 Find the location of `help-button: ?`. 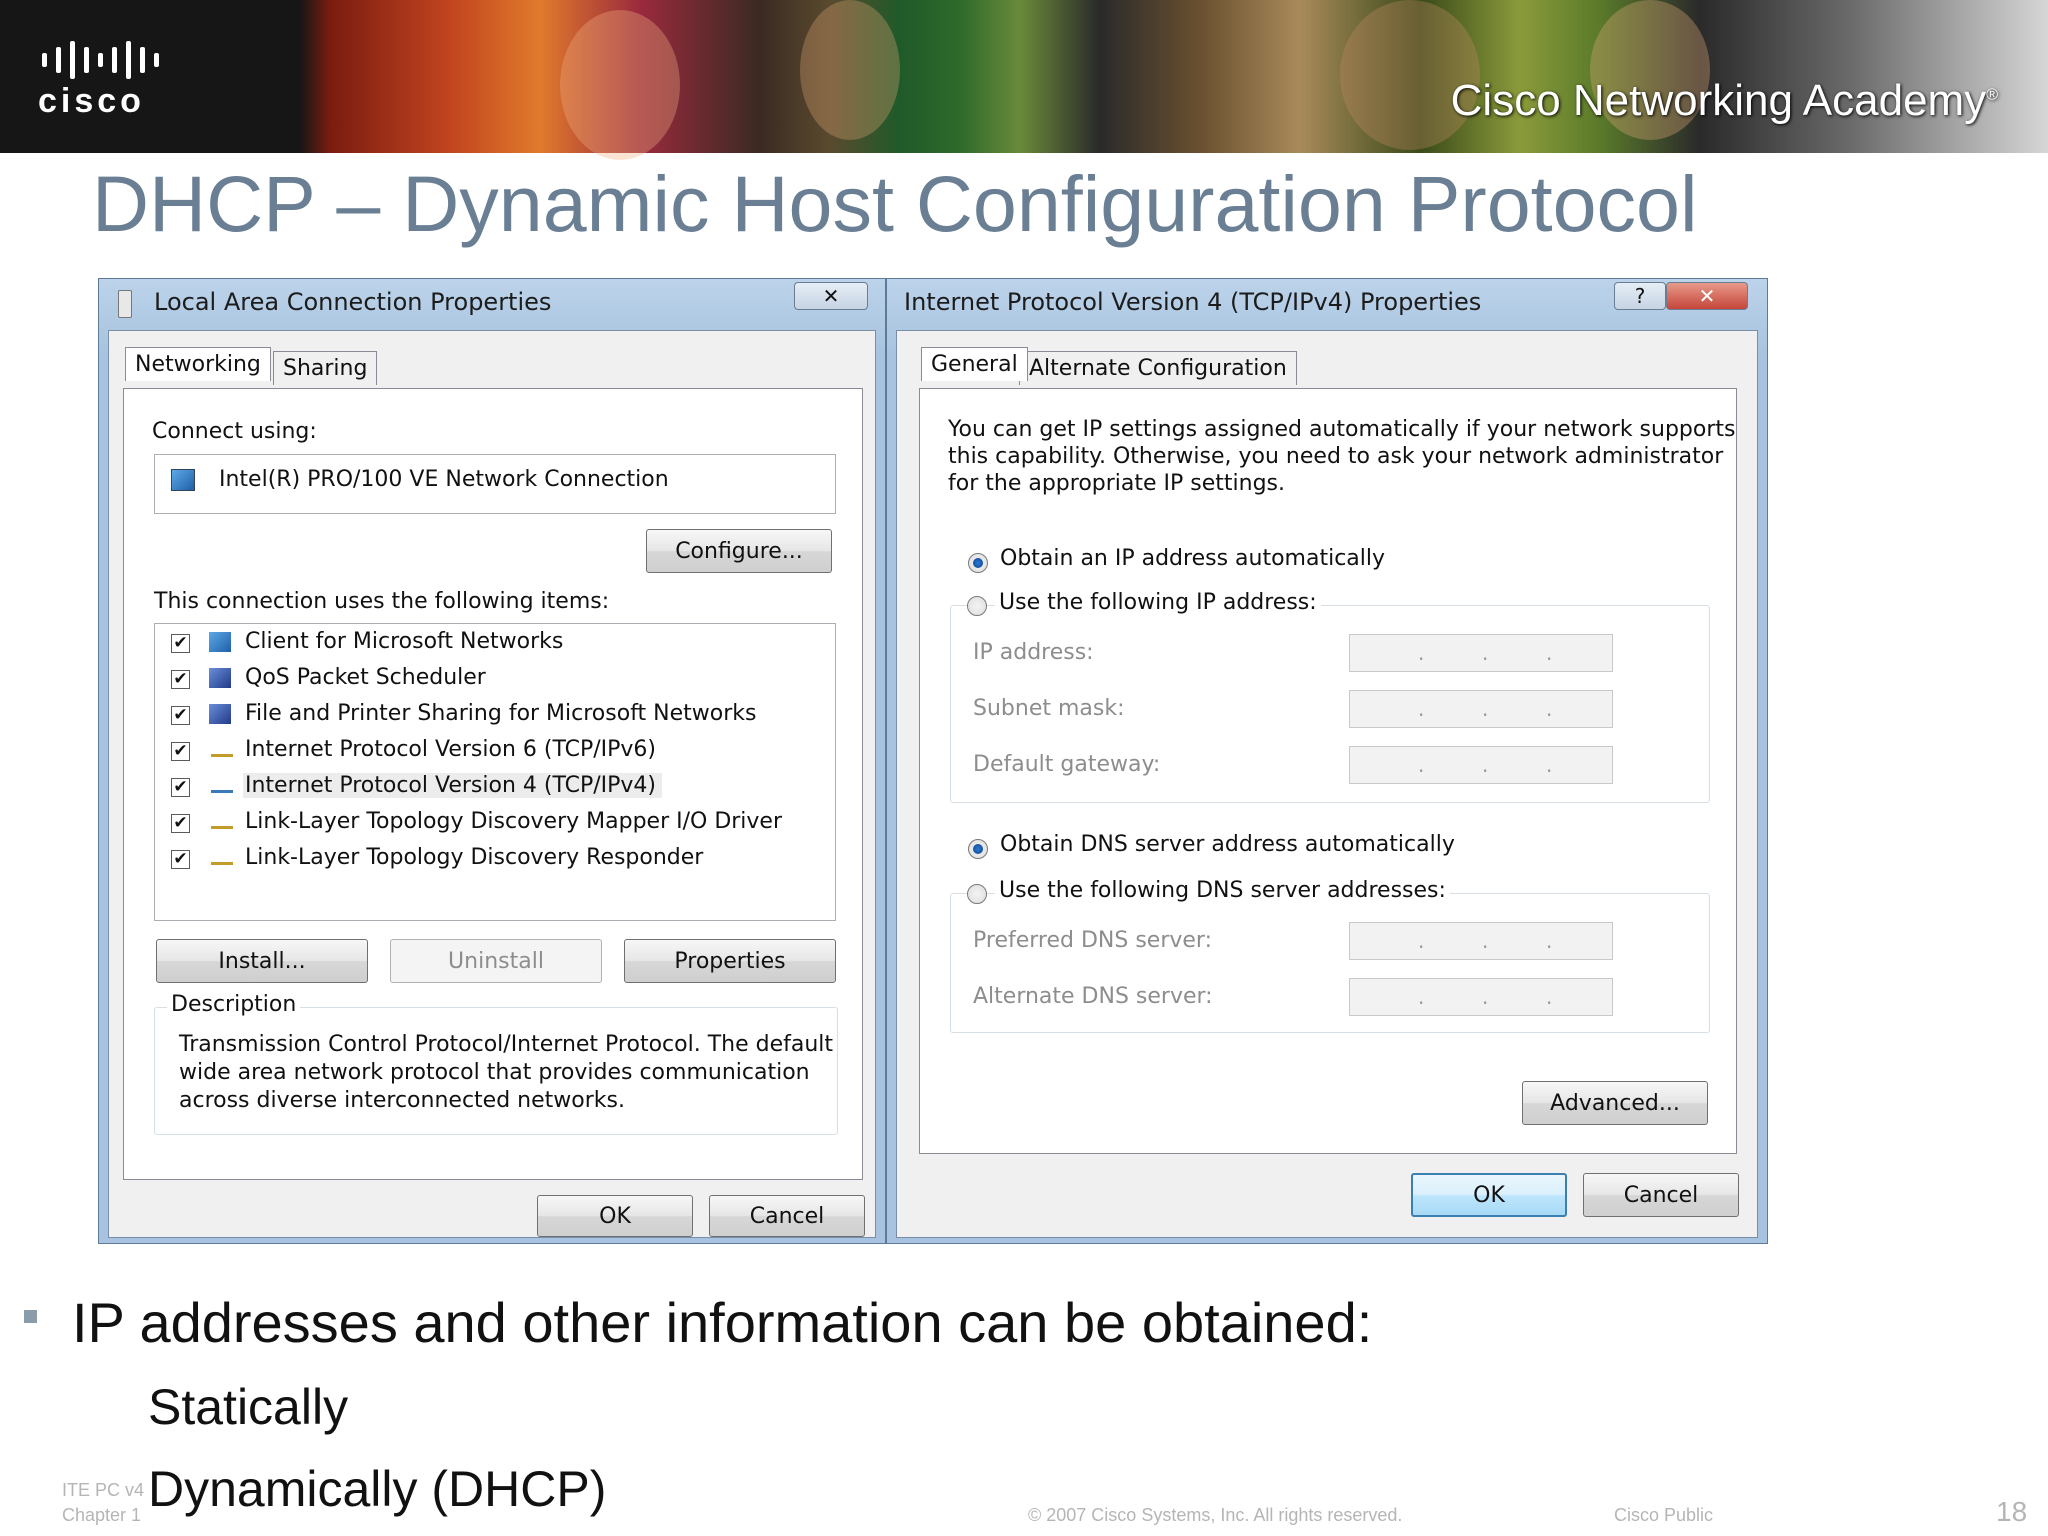

help-button: ? is located at coordinates (1640, 296).